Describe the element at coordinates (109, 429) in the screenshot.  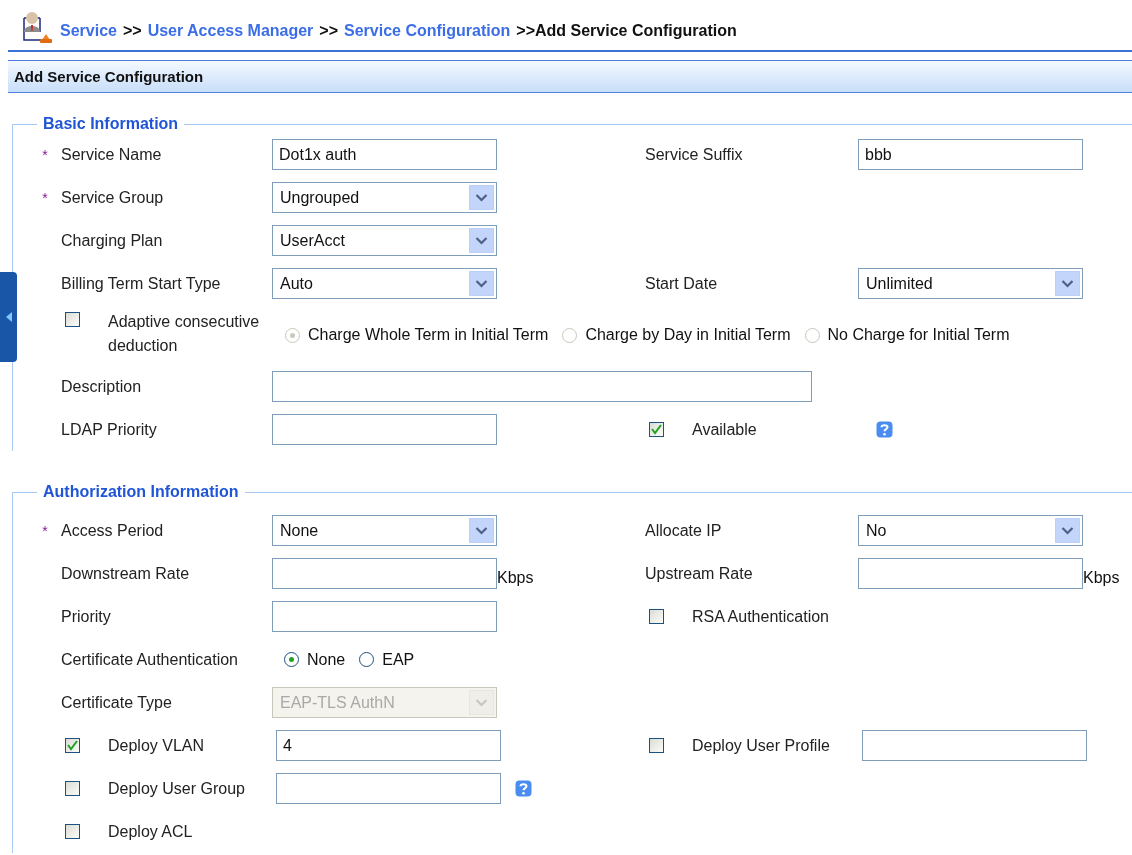
I see `field-label: LDAP Priority` at that location.